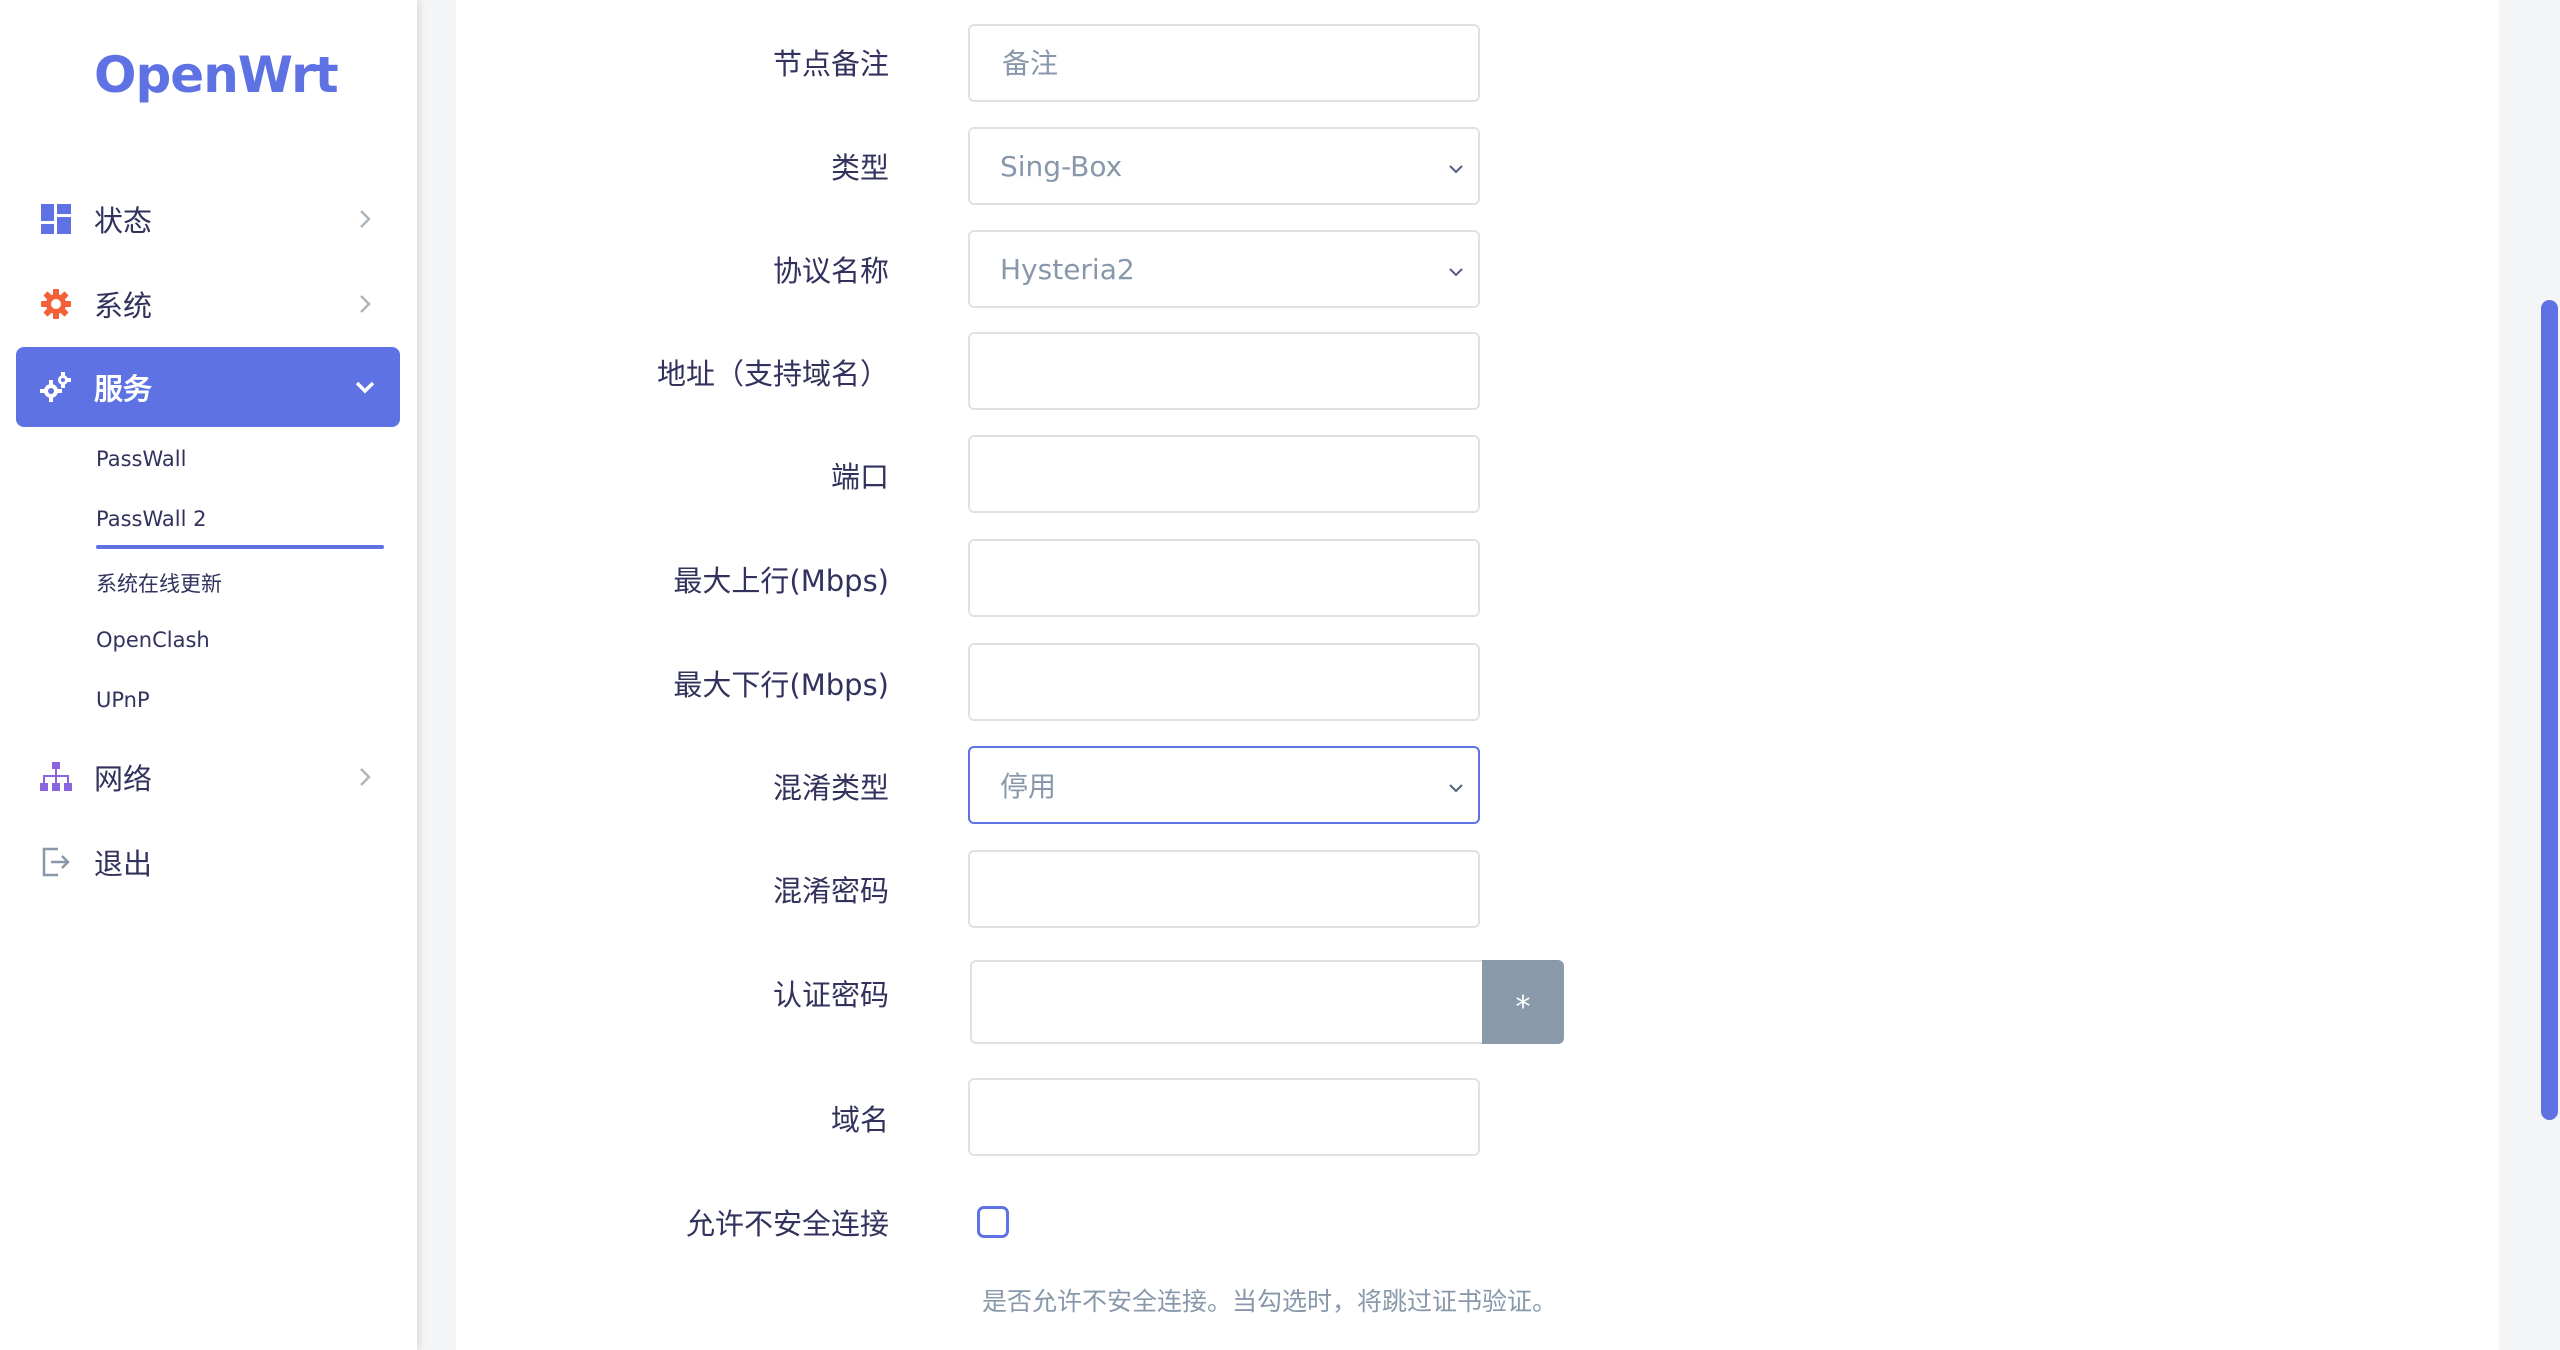 This screenshot has height=1350, width=2560. I want to click on auth-password-label: 认证密码, so click(830, 995).